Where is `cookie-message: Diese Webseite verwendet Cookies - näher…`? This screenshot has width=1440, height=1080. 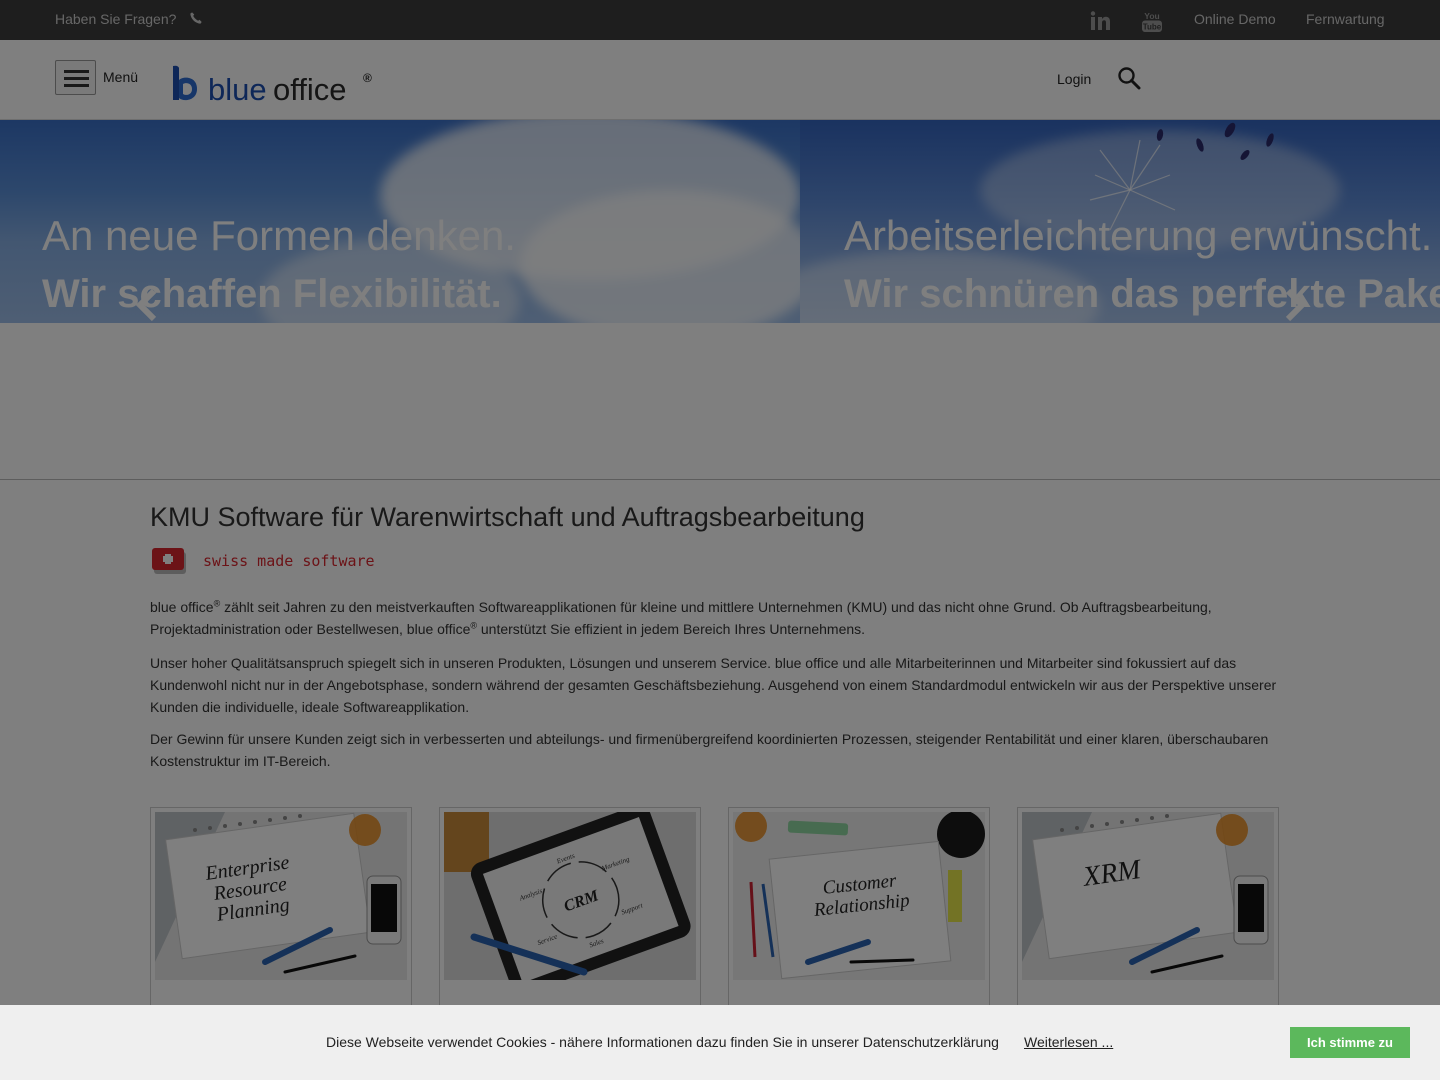
cookie-message: Diese Webseite verwendet Cookies - näher… is located at coordinates (662, 1042).